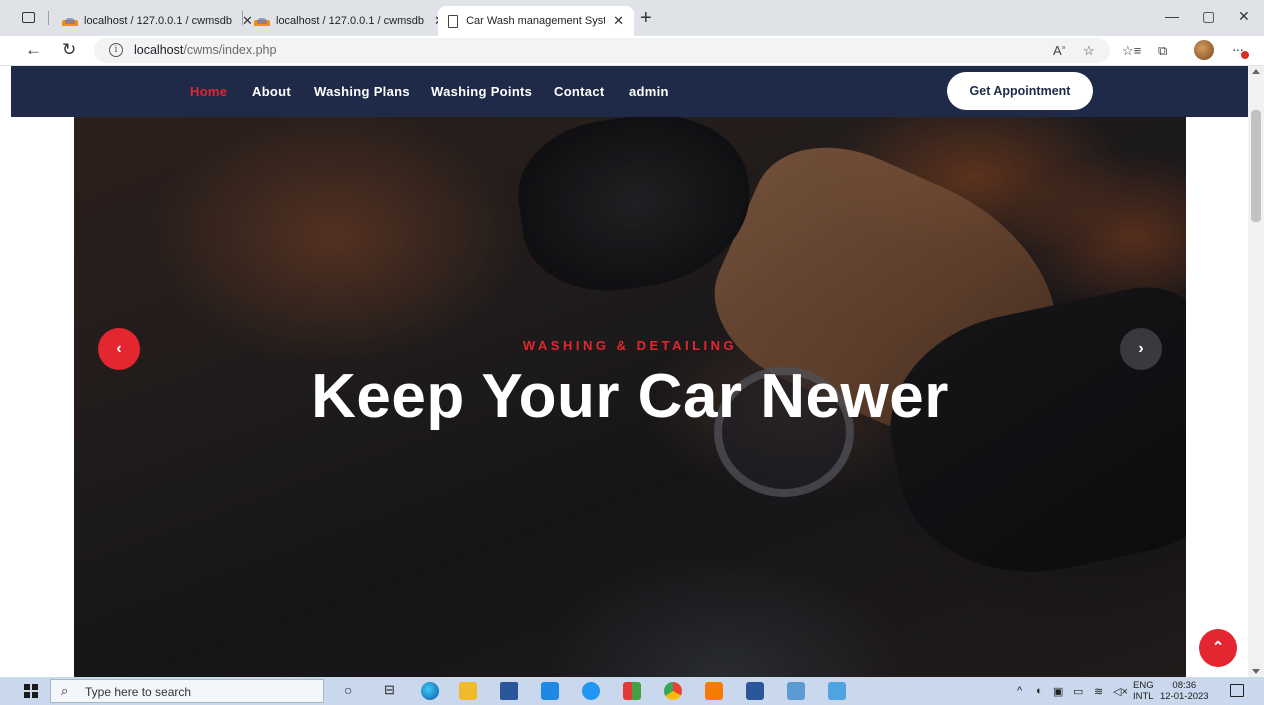 The image size is (1264, 705). What do you see at coordinates (468, 691) in the screenshot?
I see `file-explorer-icon` at bounding box center [468, 691].